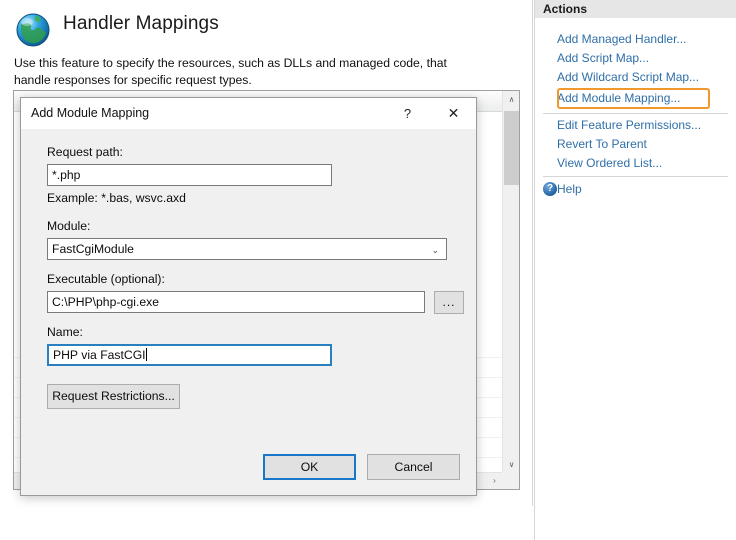 The image size is (736, 540). I want to click on scroll-right-icon: ›, so click(494, 481).